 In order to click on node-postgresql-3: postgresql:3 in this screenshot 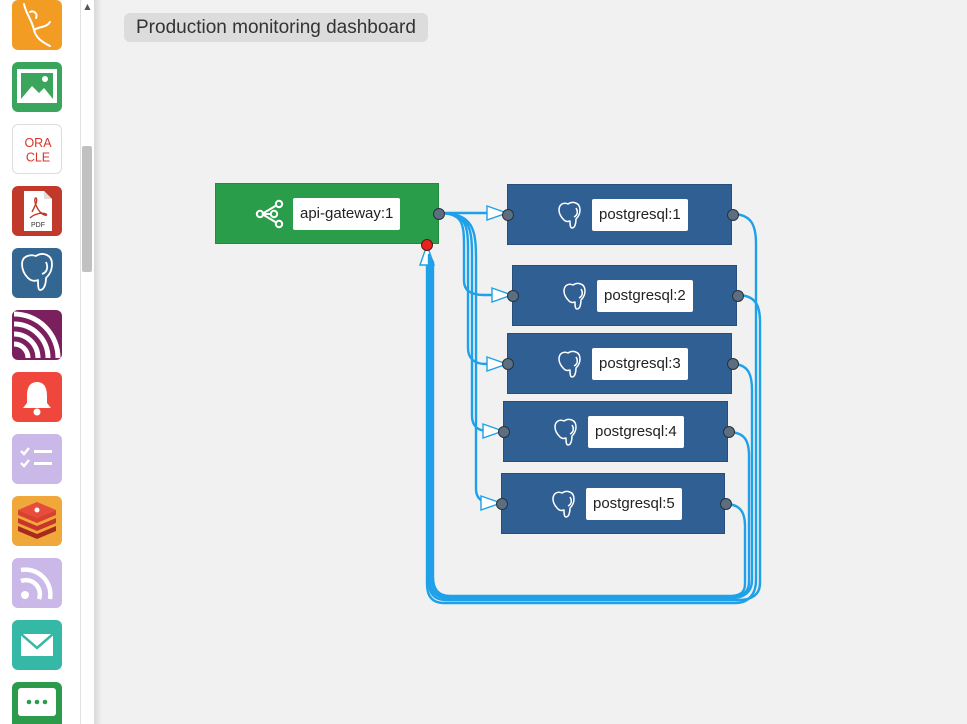, I will do `click(620, 363)`.